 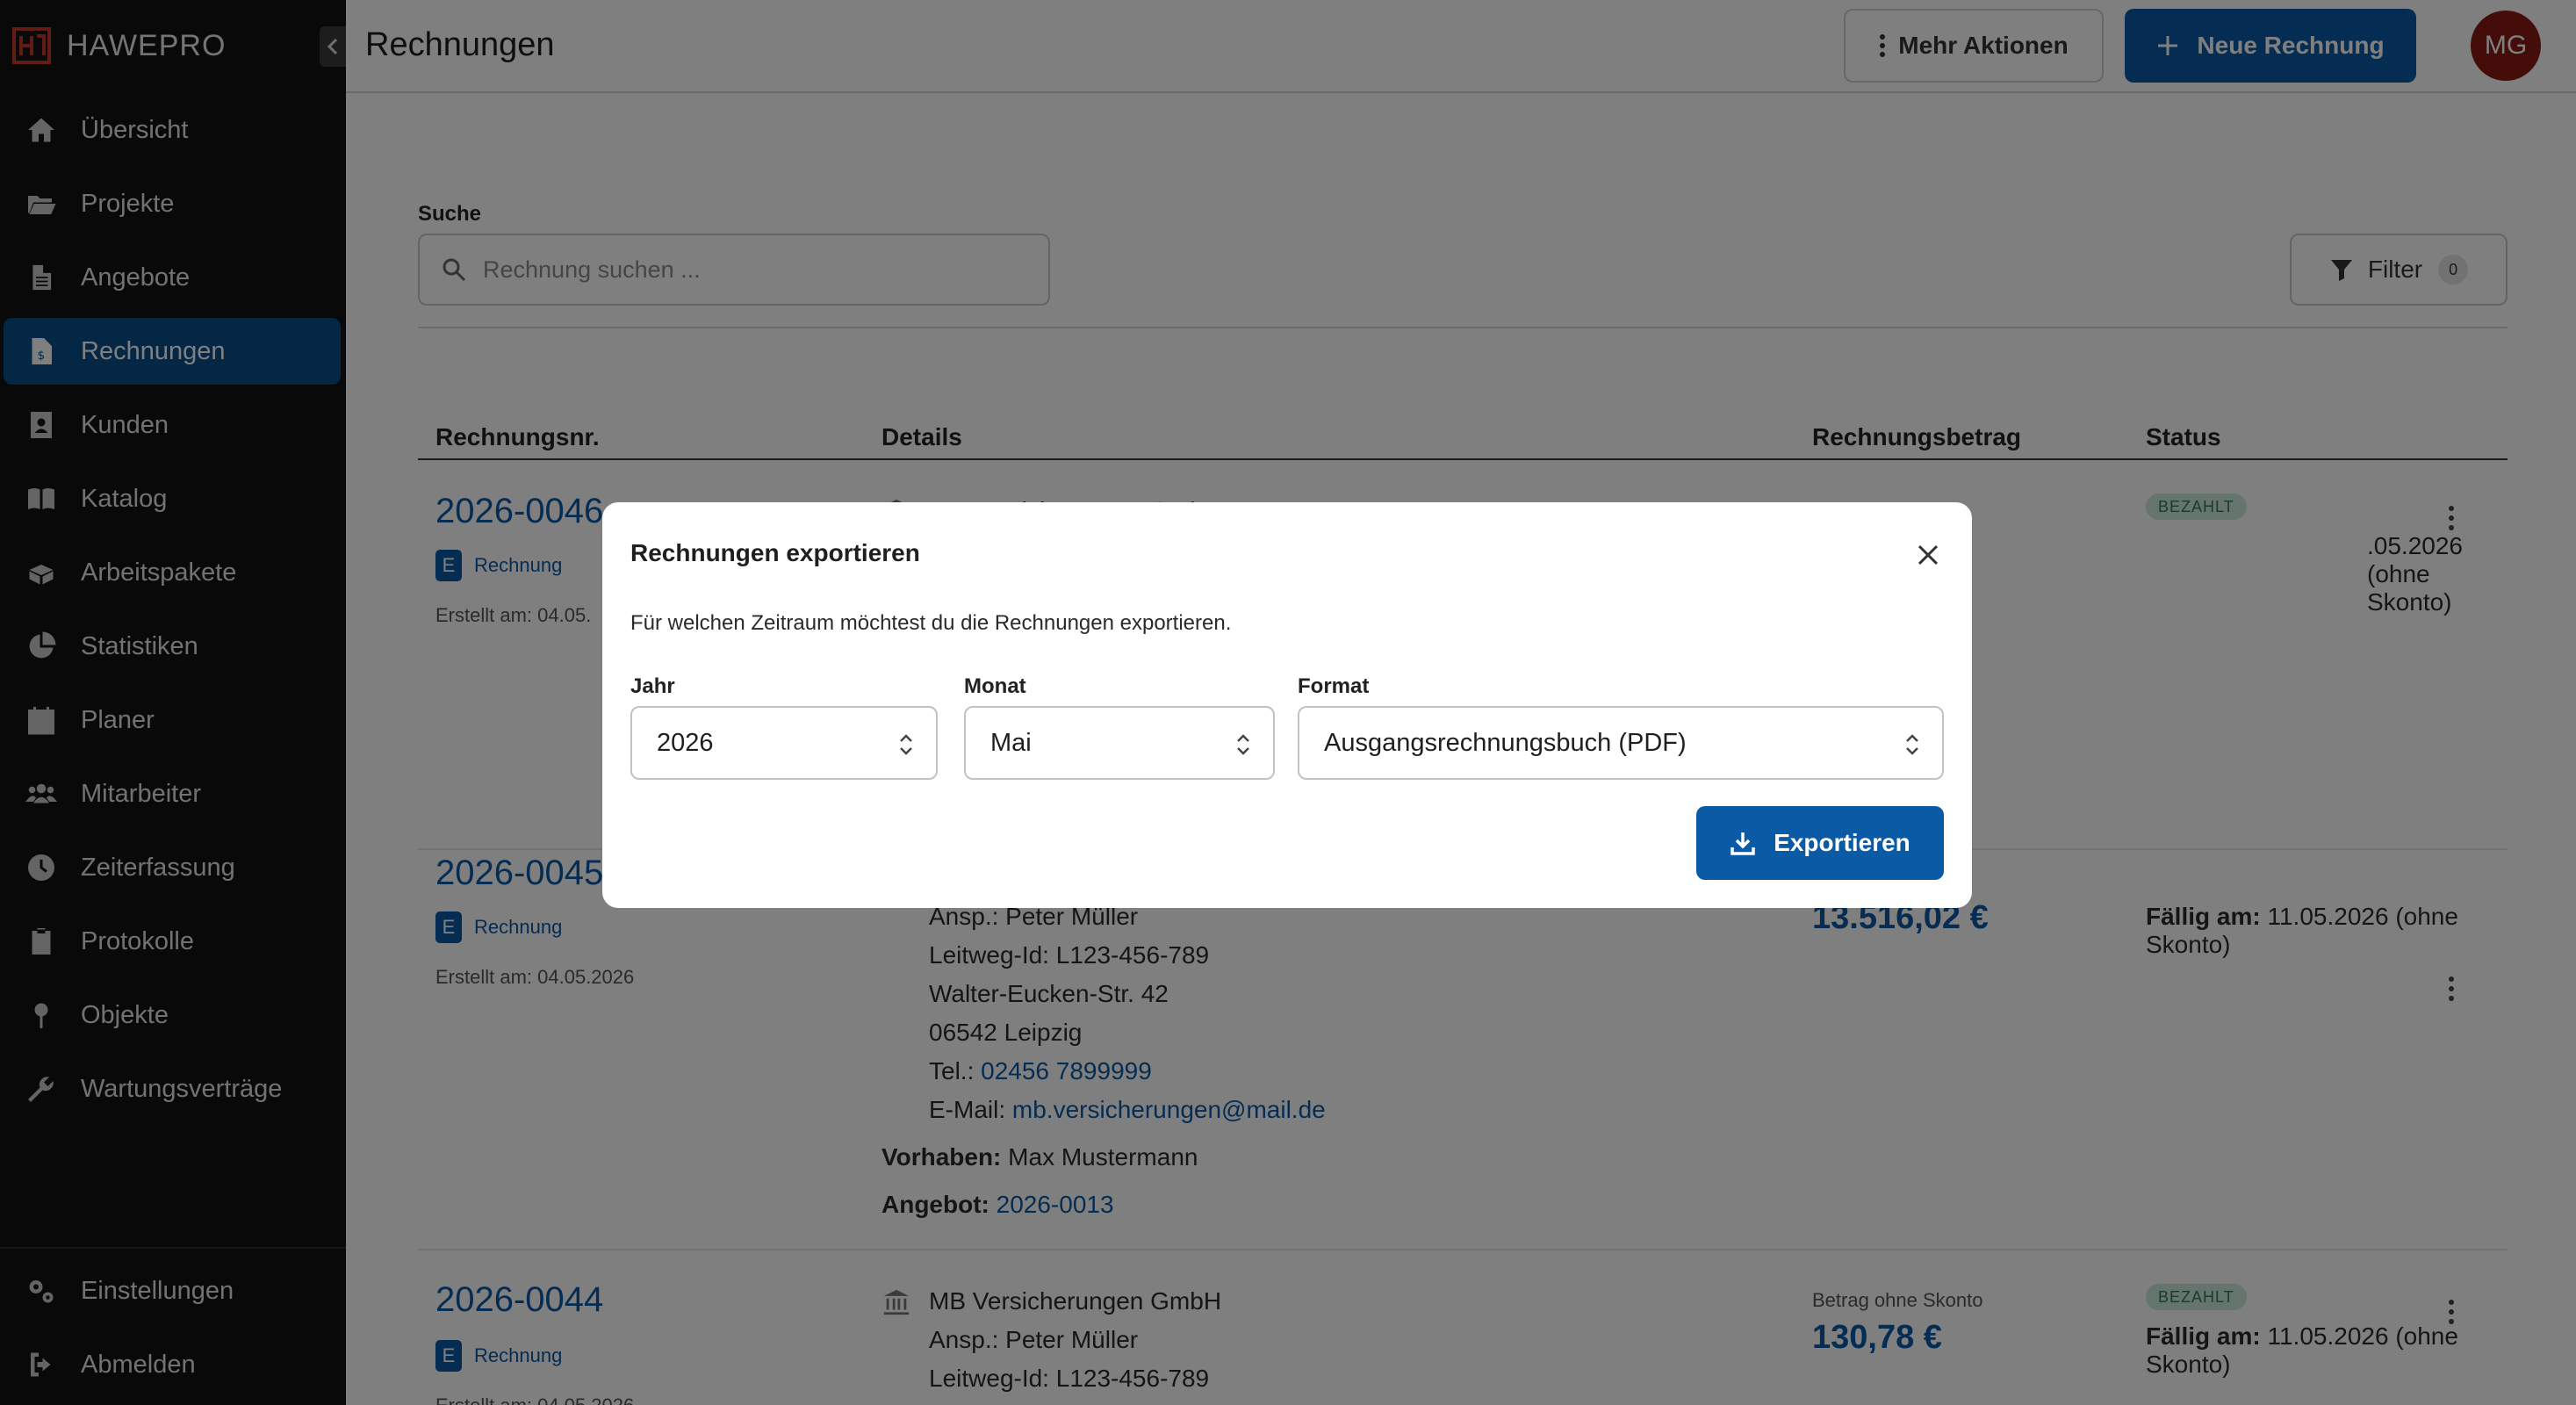 What do you see at coordinates (775, 553) in the screenshot?
I see `dialog-title: Rechnungen exportieren` at bounding box center [775, 553].